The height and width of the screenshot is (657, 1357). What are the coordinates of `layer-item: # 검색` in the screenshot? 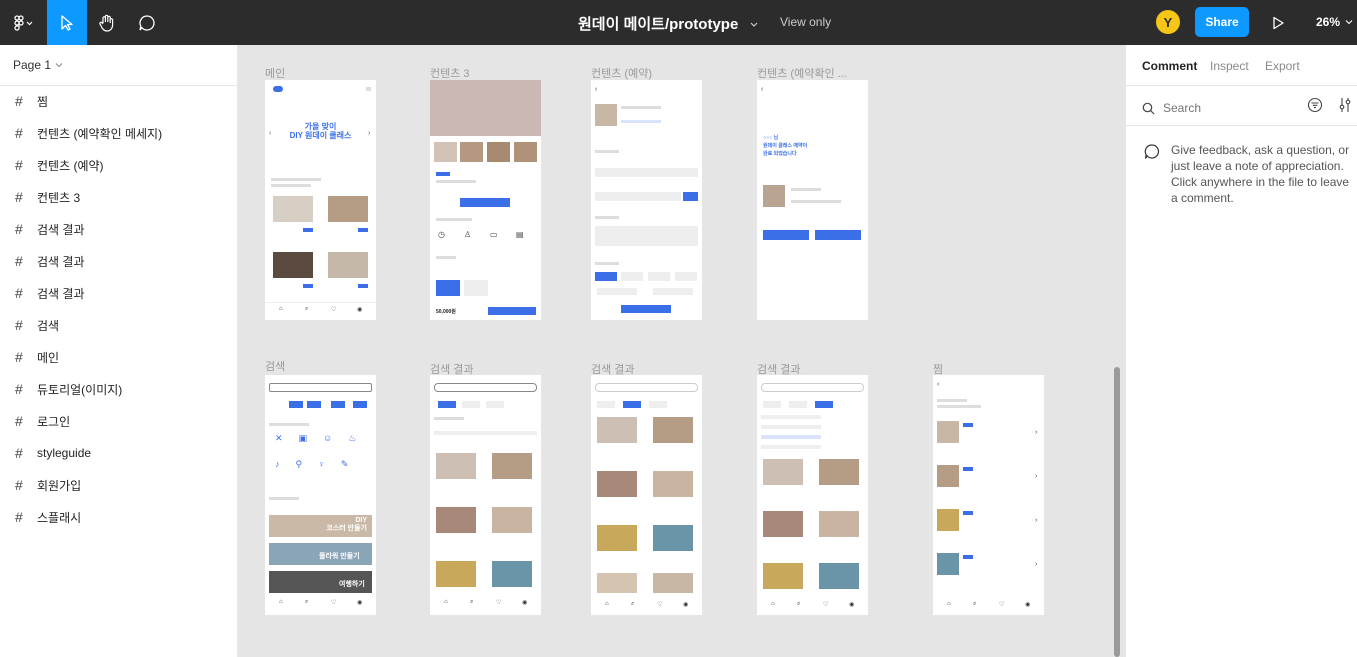 It's located at (118, 325).